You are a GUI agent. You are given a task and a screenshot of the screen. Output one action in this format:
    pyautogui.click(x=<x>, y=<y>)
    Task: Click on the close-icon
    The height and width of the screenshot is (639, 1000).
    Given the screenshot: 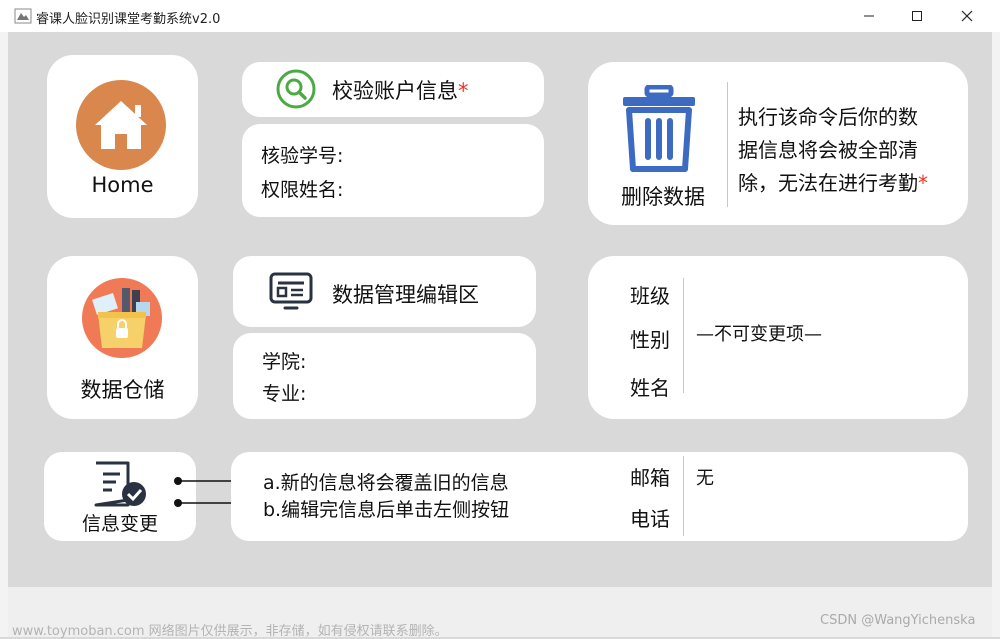 What is the action you would take?
    pyautogui.click(x=967, y=16)
    